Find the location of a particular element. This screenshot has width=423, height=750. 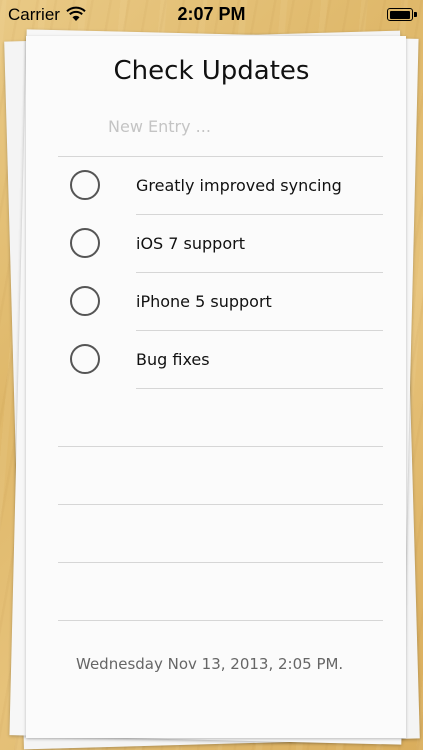

list-item: Greatly improved syncing is located at coordinates (223, 187).